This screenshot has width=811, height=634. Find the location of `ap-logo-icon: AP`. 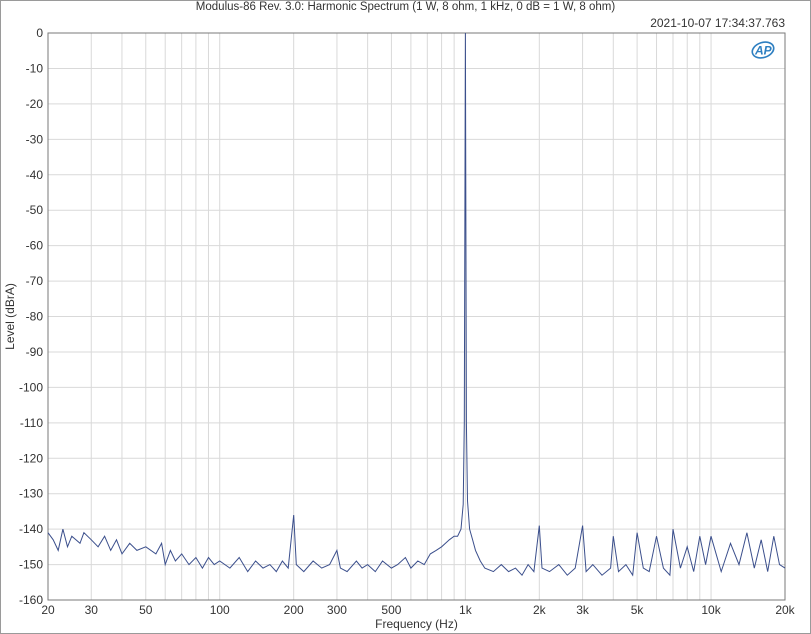

ap-logo-icon: AP is located at coordinates (763, 50).